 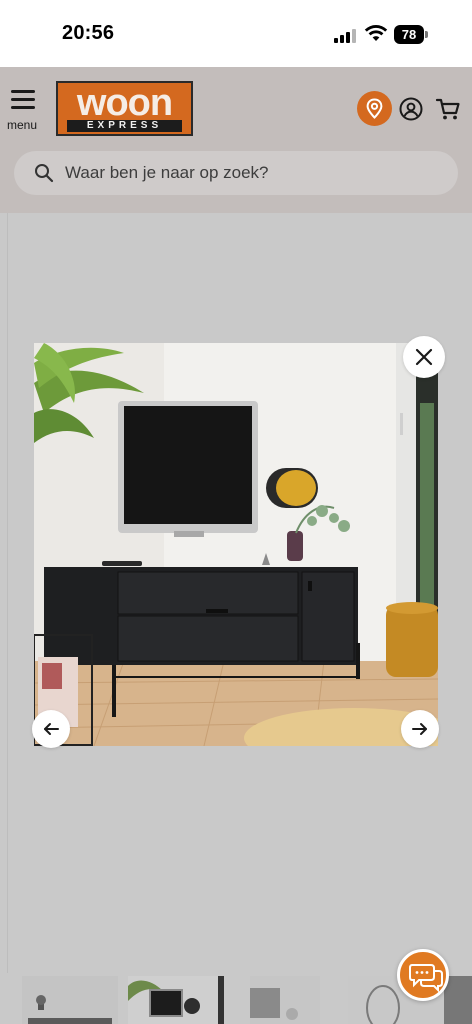 I want to click on store-locator-button, so click(x=374, y=108).